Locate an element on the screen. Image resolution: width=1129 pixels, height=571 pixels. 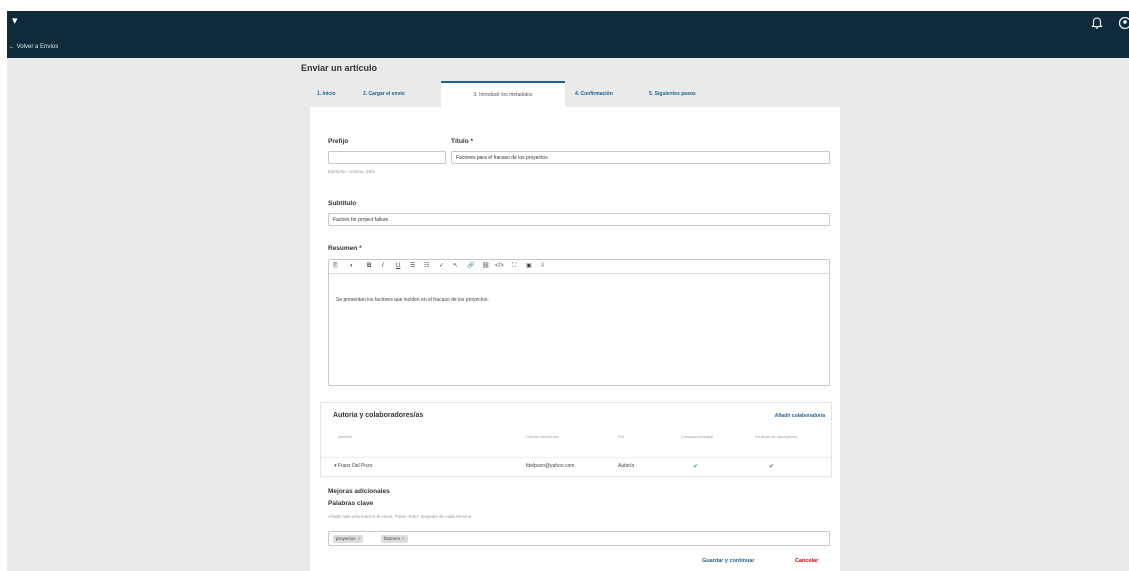
menu-toggle-icon: ▾ is located at coordinates (15, 20).